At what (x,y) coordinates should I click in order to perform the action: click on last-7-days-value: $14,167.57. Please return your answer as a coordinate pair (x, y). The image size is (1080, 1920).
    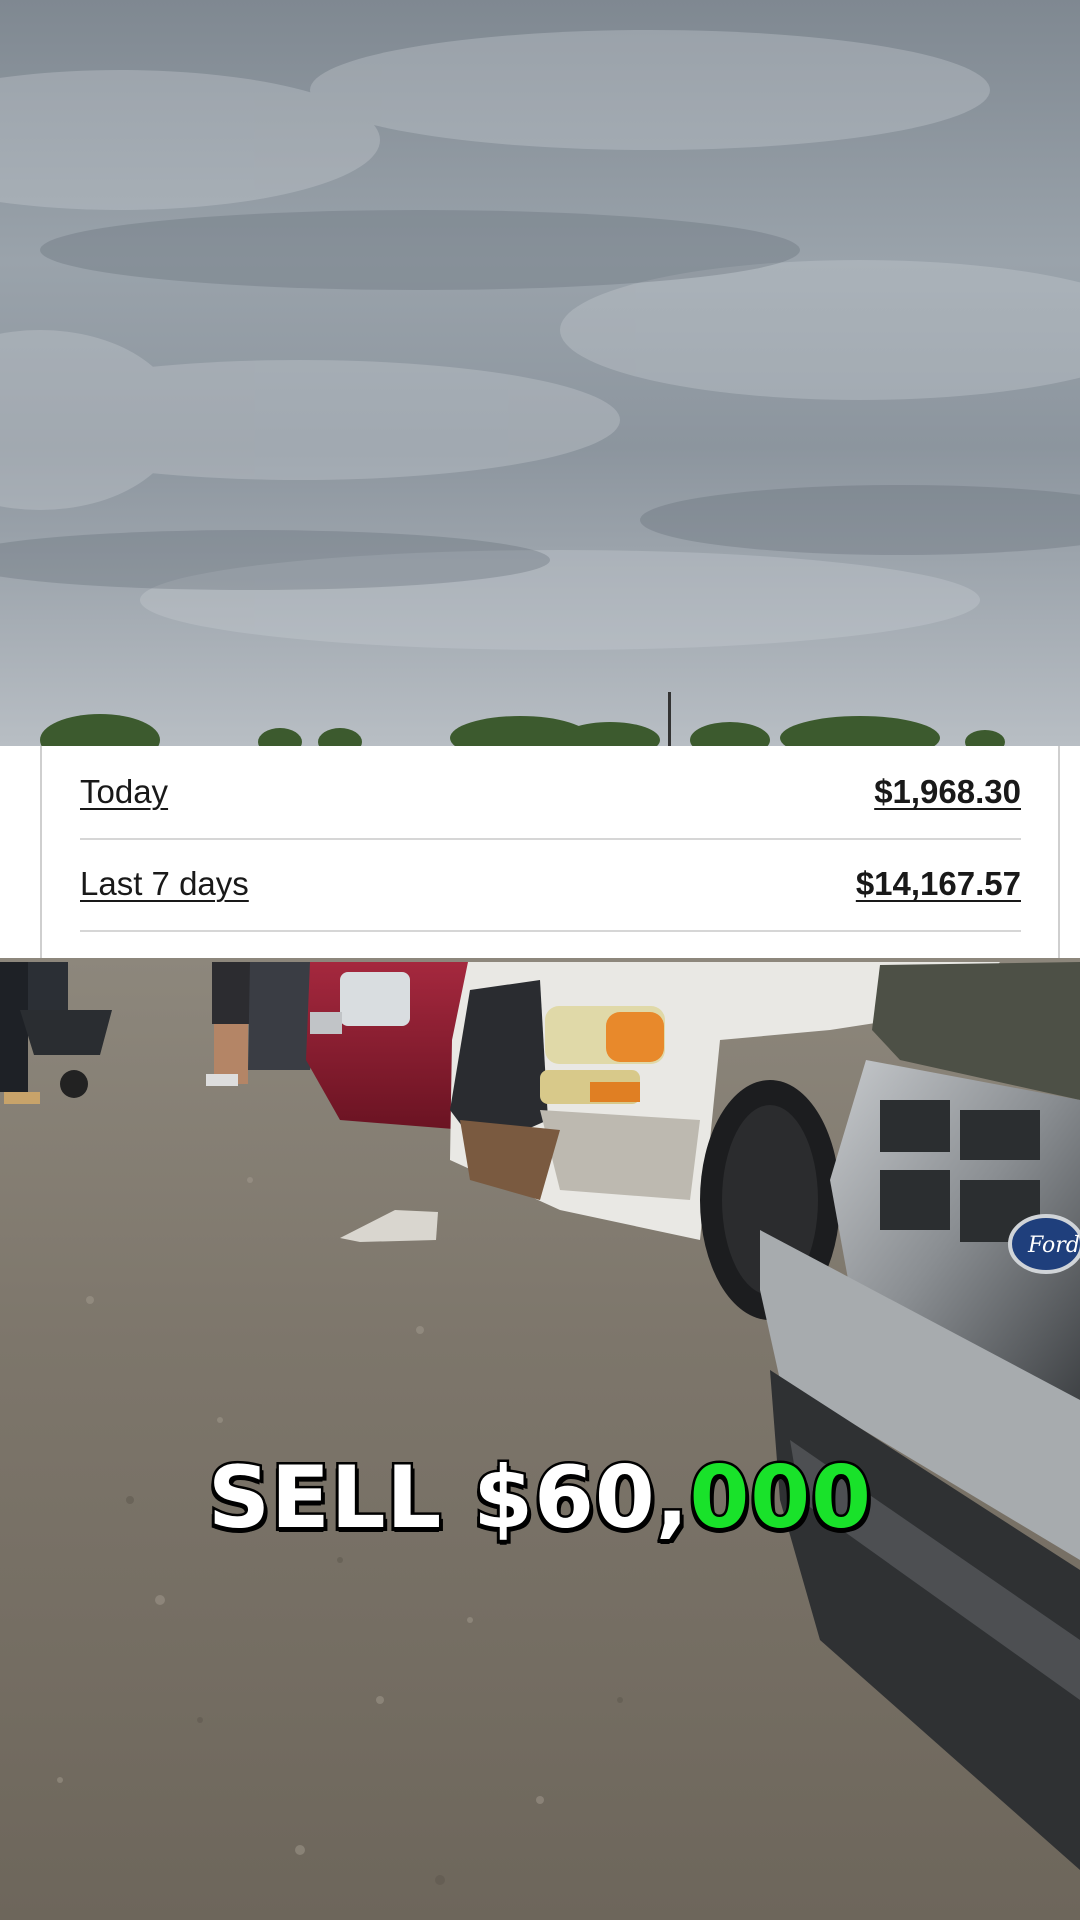
    Looking at the image, I should click on (938, 884).